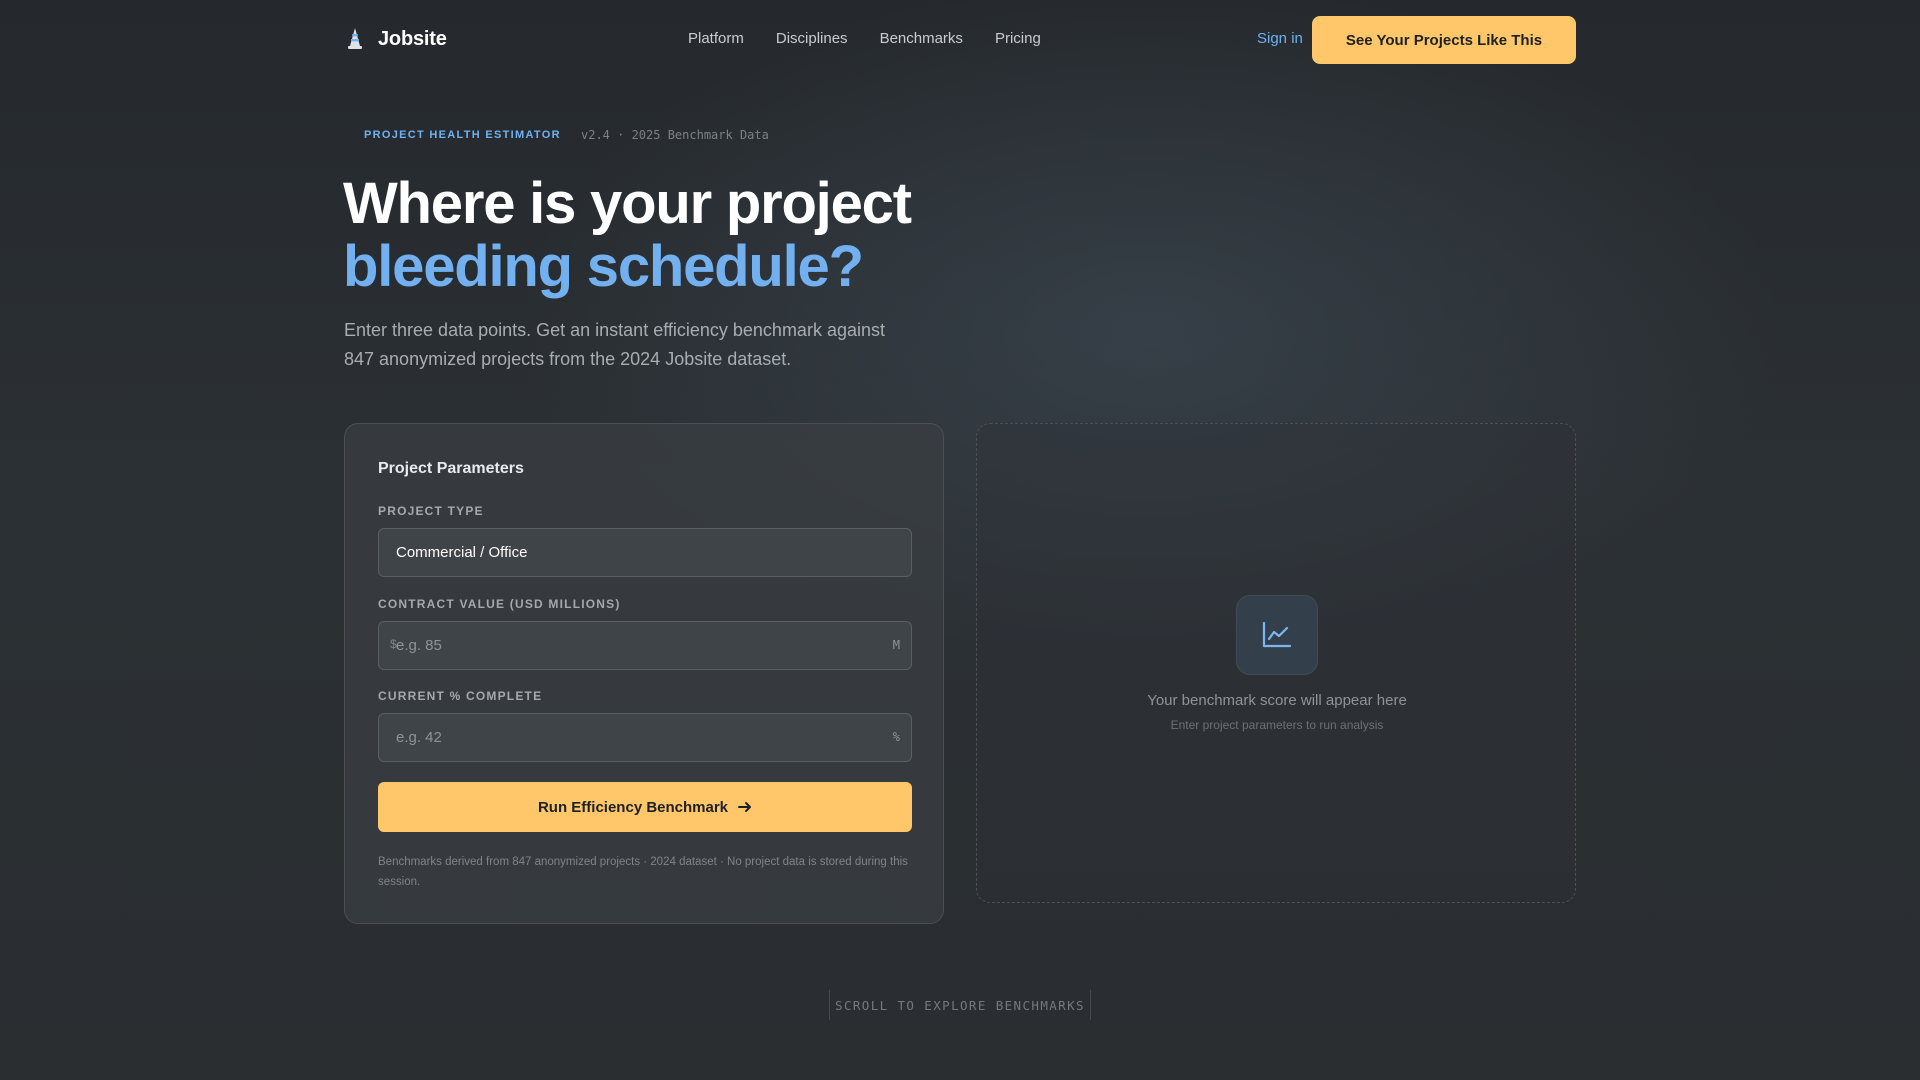  I want to click on contract-value-label: CONTRACT VALUE (USD MILLIONS), so click(499, 604).